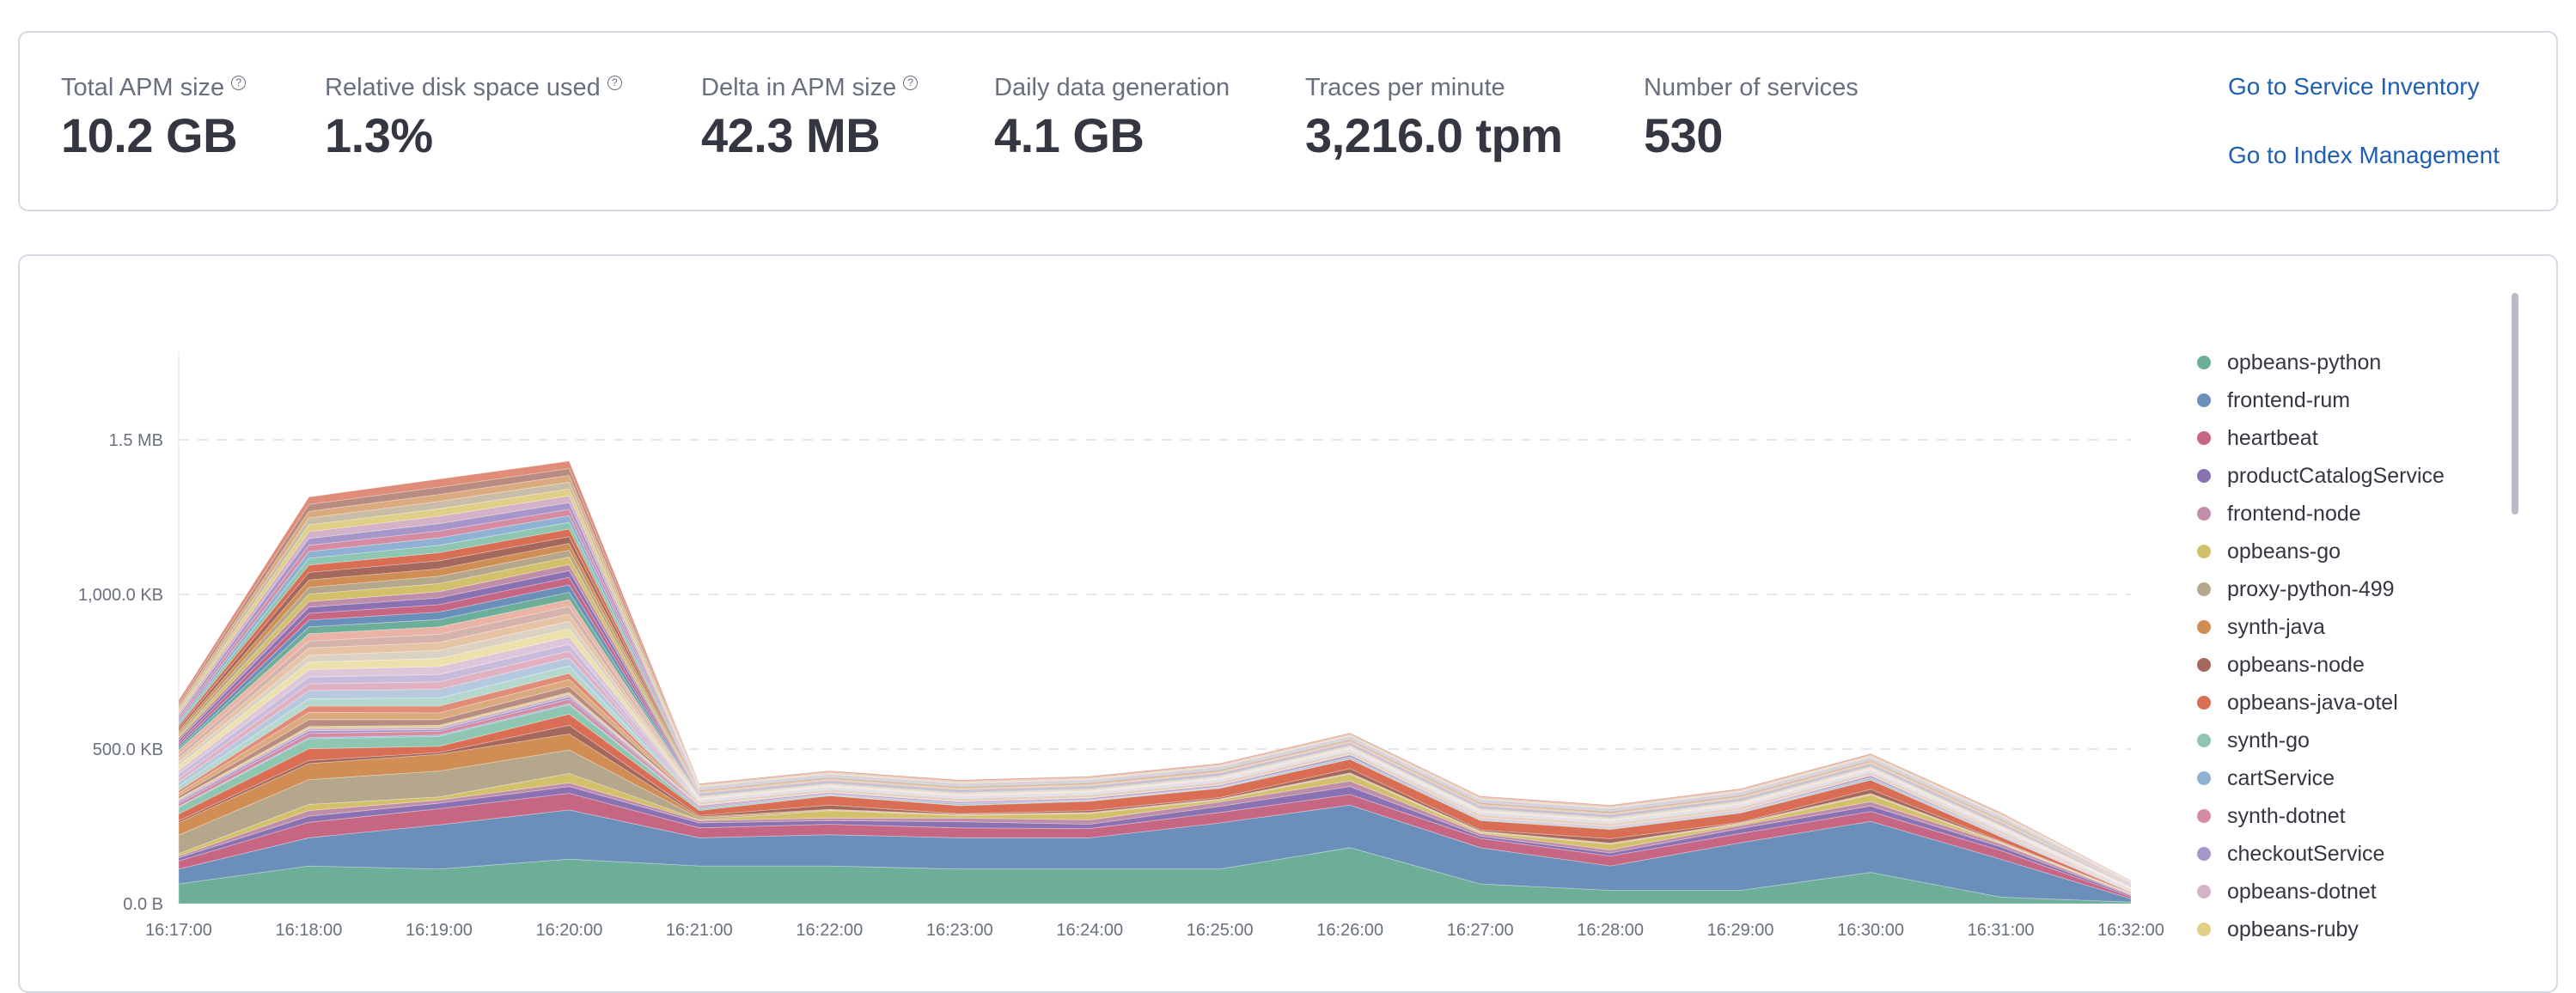 The height and width of the screenshot is (993, 2576). Describe the element at coordinates (2293, 929) in the screenshot. I see `legend-label: opbeans-ruby` at that location.